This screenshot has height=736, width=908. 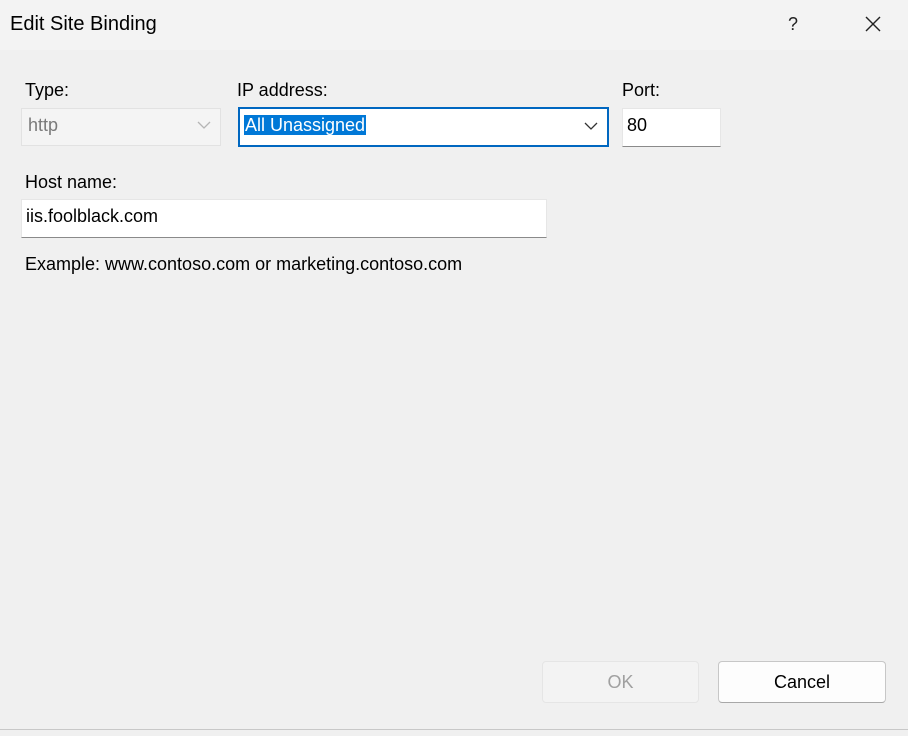 What do you see at coordinates (641, 90) in the screenshot?
I see `port-label: Port:` at bounding box center [641, 90].